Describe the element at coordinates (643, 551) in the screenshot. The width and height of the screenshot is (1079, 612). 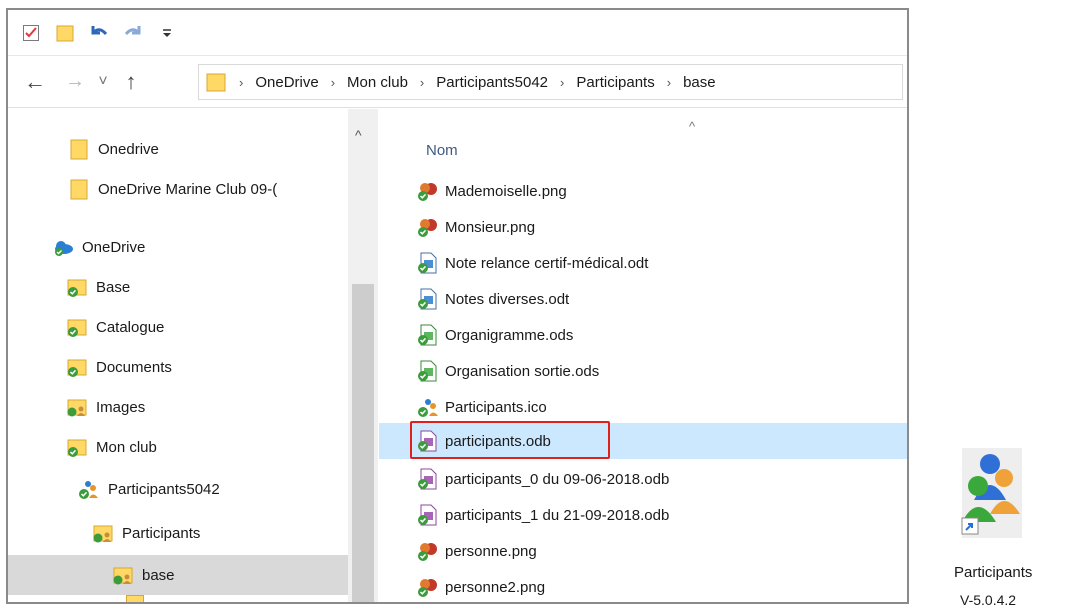
I see `file-row: personne.png` at that location.